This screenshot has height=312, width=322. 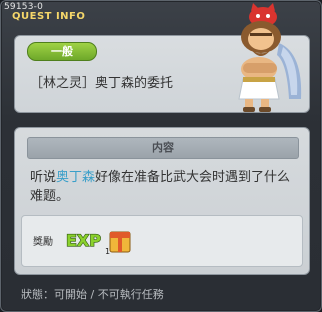 What do you see at coordinates (165, 187) in the screenshot?
I see `quest-description: 听说奥丁森好像在准备比武大会时遇到了什么难题。` at bounding box center [165, 187].